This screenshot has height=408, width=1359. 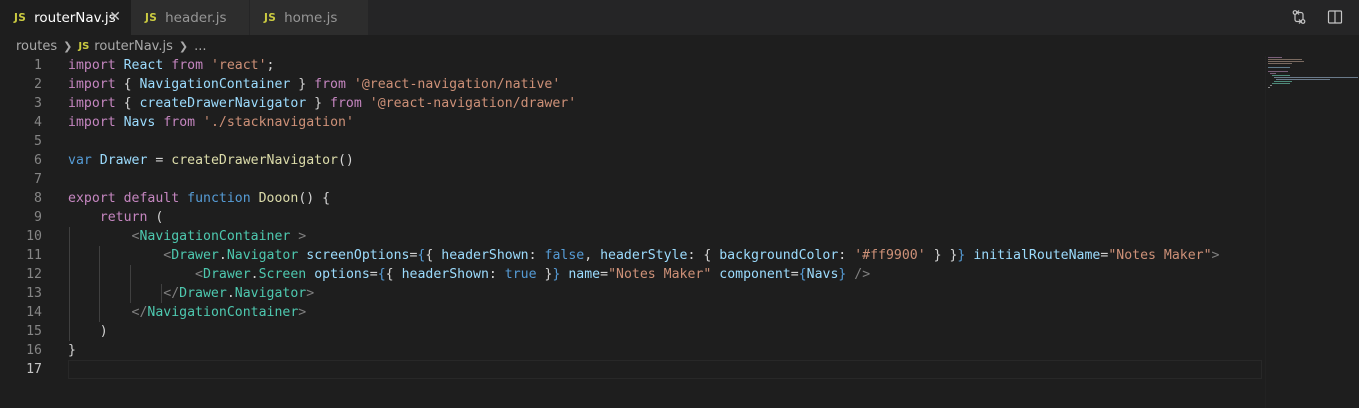 What do you see at coordinates (34, 293) in the screenshot?
I see `line-number: 13` at bounding box center [34, 293].